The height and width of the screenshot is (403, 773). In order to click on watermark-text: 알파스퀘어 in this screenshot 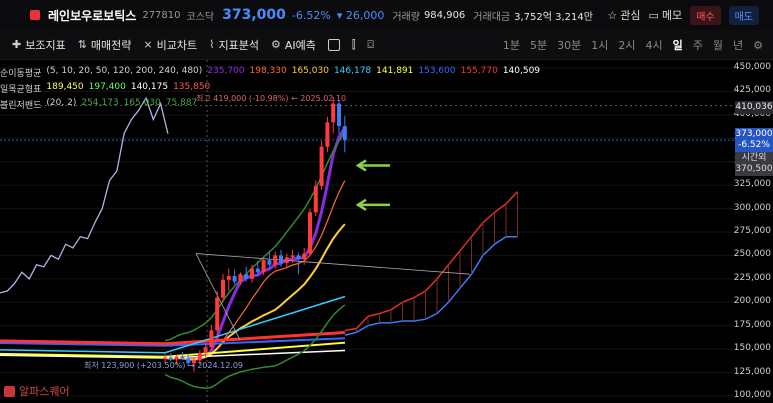, I will do `click(44, 391)`.